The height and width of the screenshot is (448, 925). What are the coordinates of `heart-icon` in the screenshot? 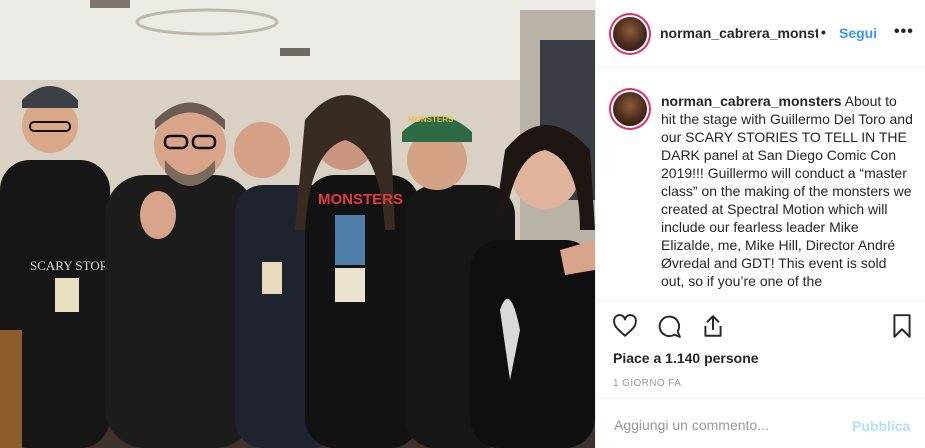 It's located at (625, 326).